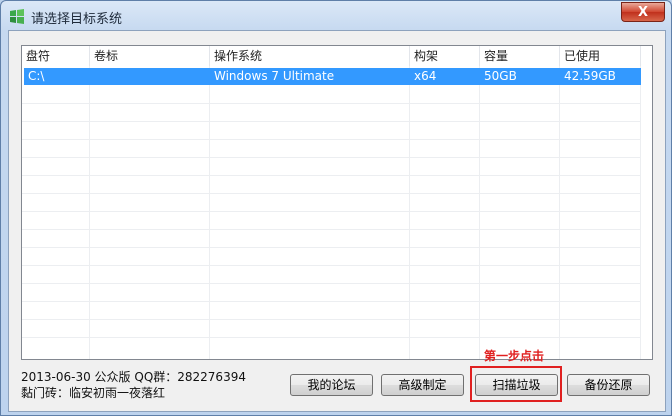 The height and width of the screenshot is (416, 672). I want to click on window-title: 请选择目标系统, so click(77, 19).